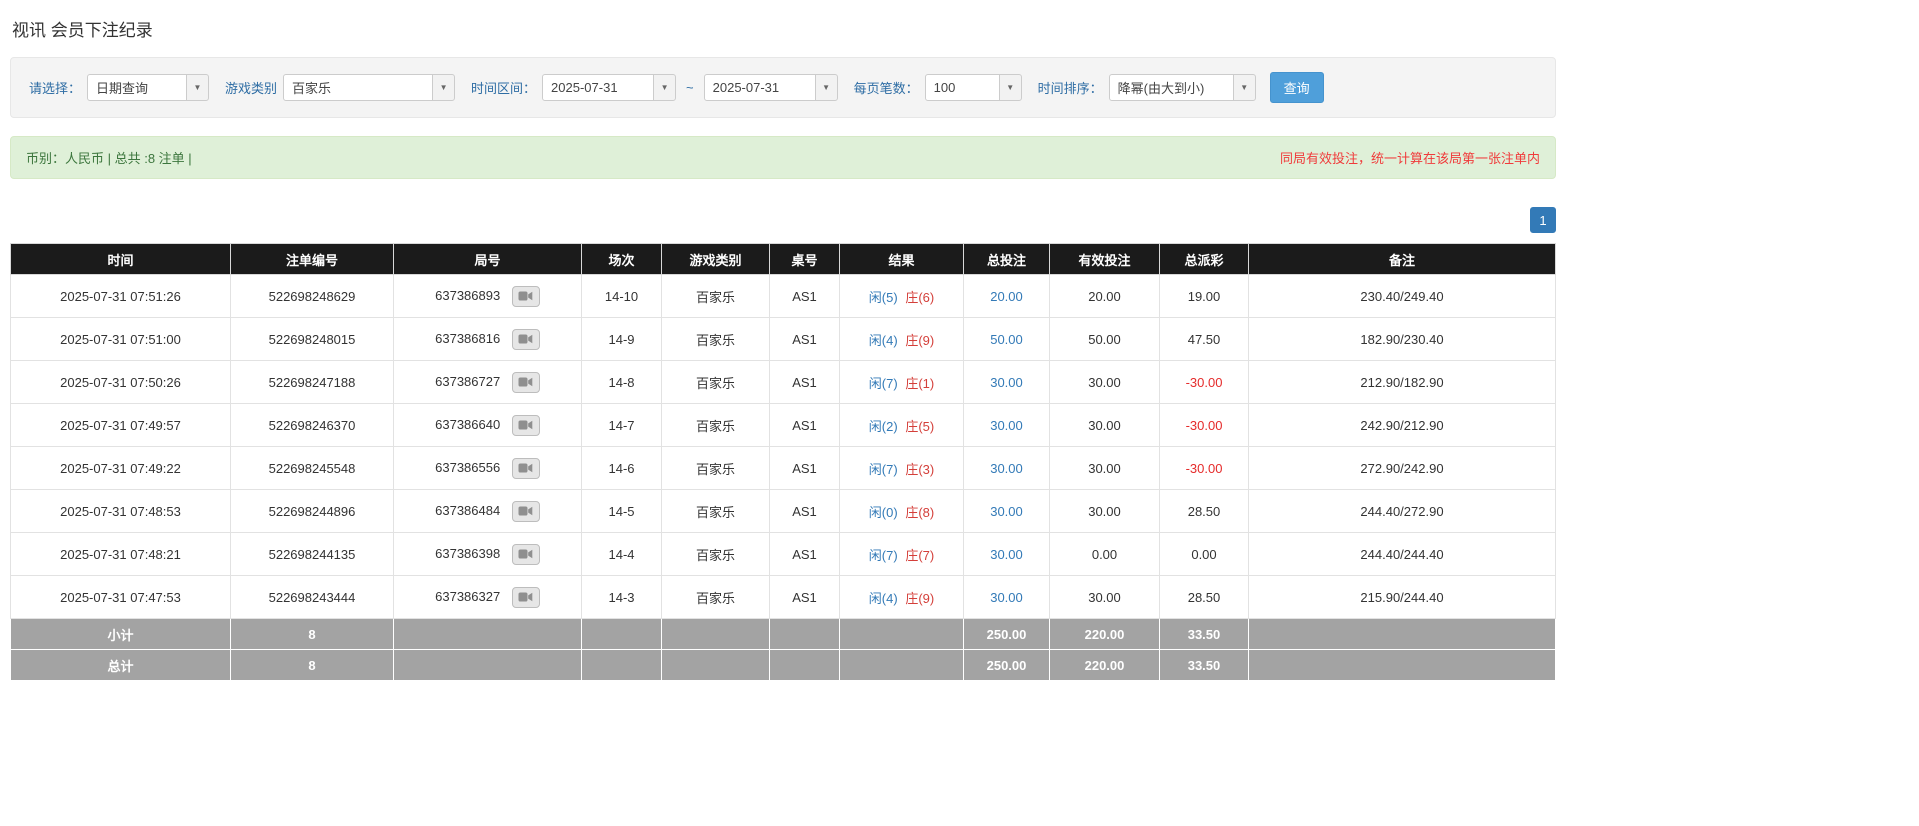 Image resolution: width=1919 pixels, height=826 pixels. I want to click on subtotal-row: 小计 8 250.00 220.00 33.50, so click(783, 634).